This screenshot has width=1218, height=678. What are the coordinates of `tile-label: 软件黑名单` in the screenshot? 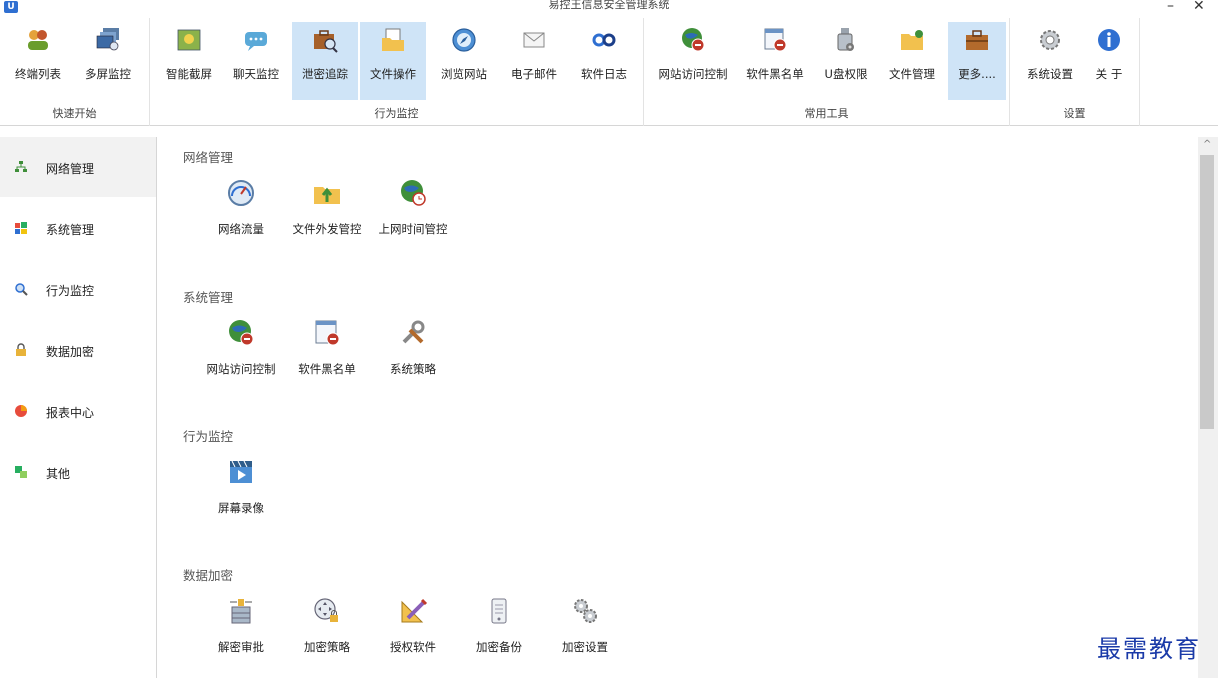 It's located at (327, 369).